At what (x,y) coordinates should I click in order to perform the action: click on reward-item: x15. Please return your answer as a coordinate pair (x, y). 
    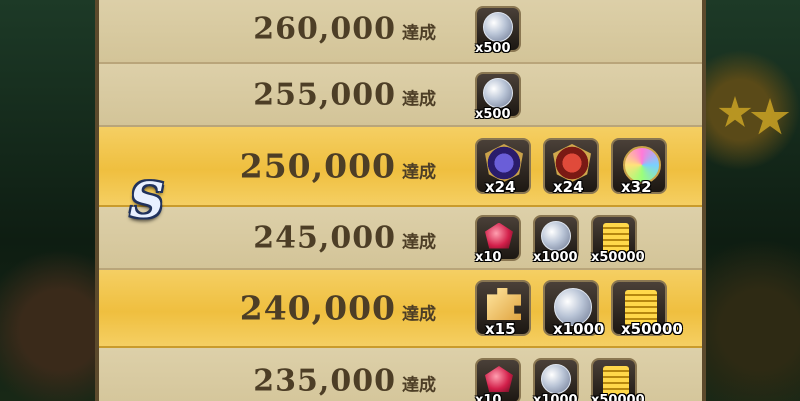
    Looking at the image, I should click on (503, 309).